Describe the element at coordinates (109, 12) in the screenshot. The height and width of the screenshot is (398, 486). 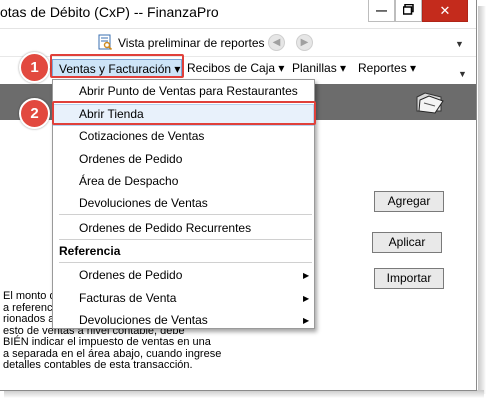
I see `window-title: otas de Débito (CxP) -- FinanzaPro` at that location.